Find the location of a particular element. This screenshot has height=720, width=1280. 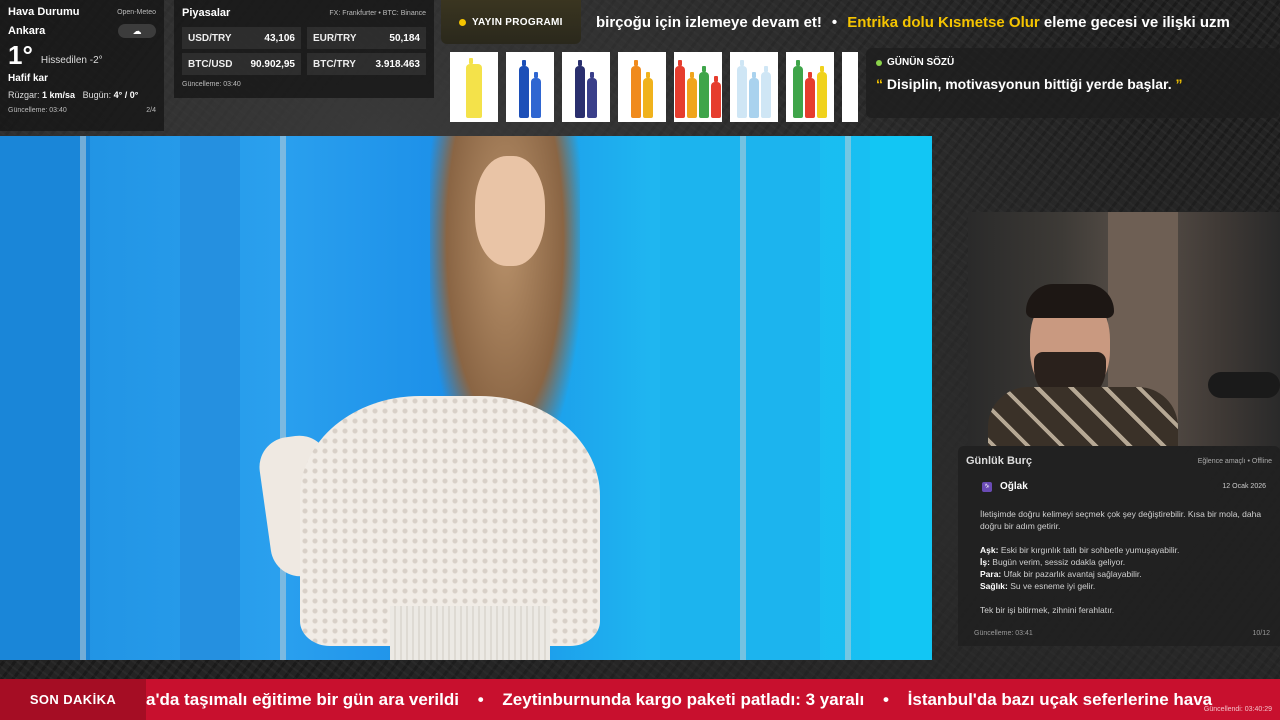

weather-wind-row: Rüzgar: 1 km/sa Bugün: 4° / 0° is located at coordinates (82, 95).